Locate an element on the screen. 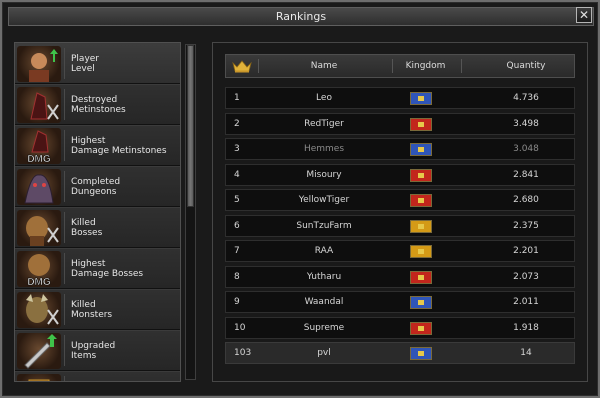  category-label-line2: Damage Metinstones is located at coordinates (119, 150).